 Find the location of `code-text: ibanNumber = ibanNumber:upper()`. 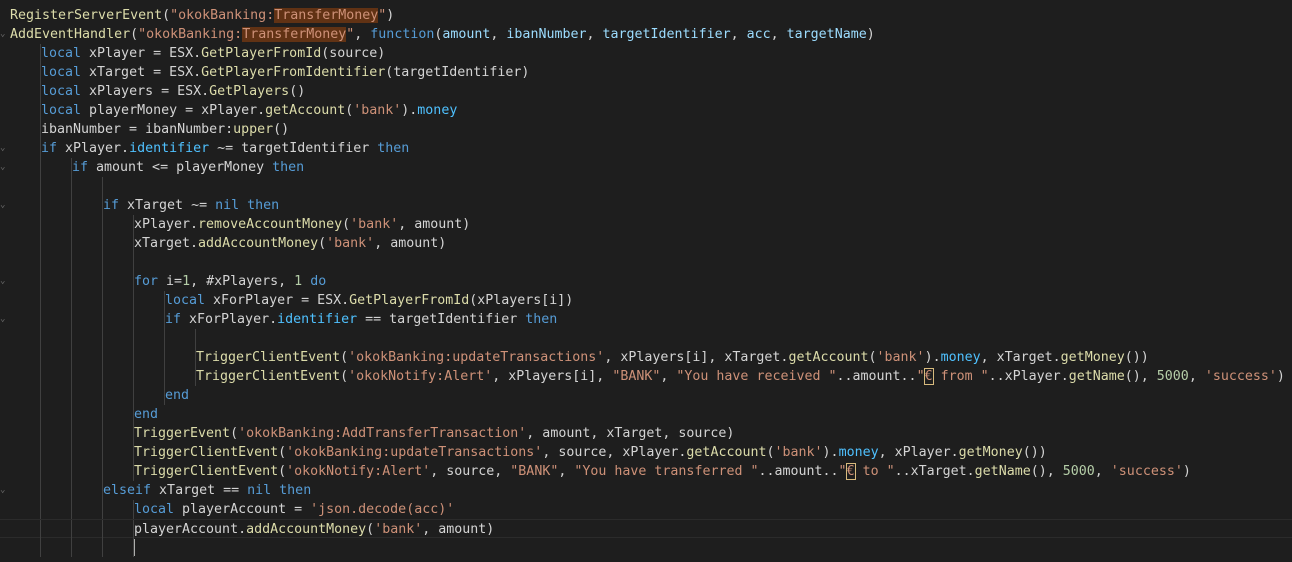

code-text: ibanNumber = ibanNumber:upper() is located at coordinates (165, 129).